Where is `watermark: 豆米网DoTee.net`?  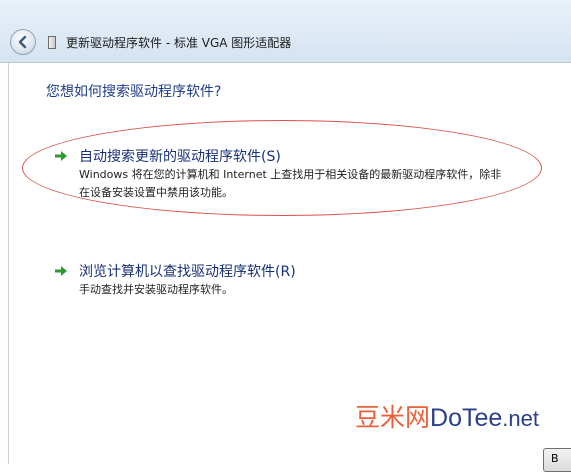
watermark: 豆米网DoTee.net is located at coordinates (447, 416).